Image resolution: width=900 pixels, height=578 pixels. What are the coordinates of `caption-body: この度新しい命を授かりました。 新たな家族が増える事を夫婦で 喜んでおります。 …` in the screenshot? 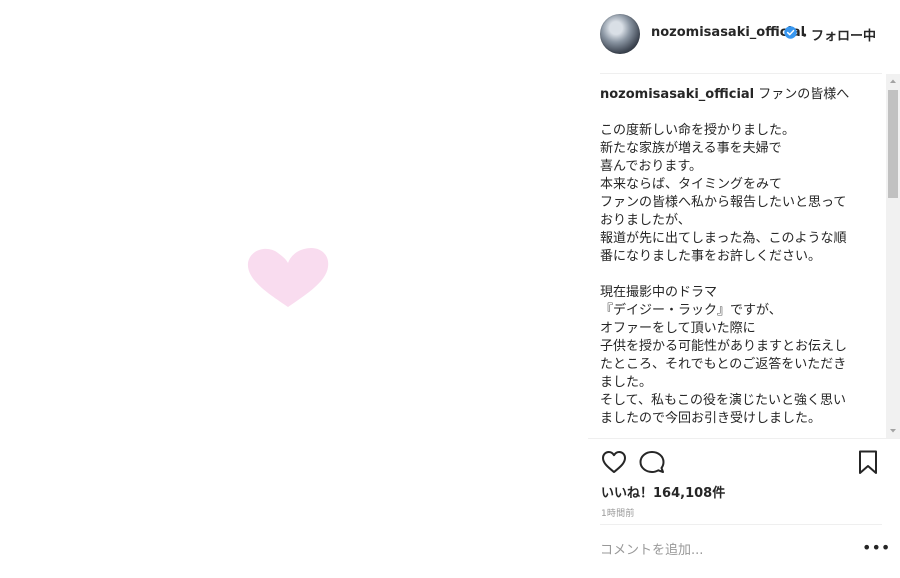 It's located at (724, 274).